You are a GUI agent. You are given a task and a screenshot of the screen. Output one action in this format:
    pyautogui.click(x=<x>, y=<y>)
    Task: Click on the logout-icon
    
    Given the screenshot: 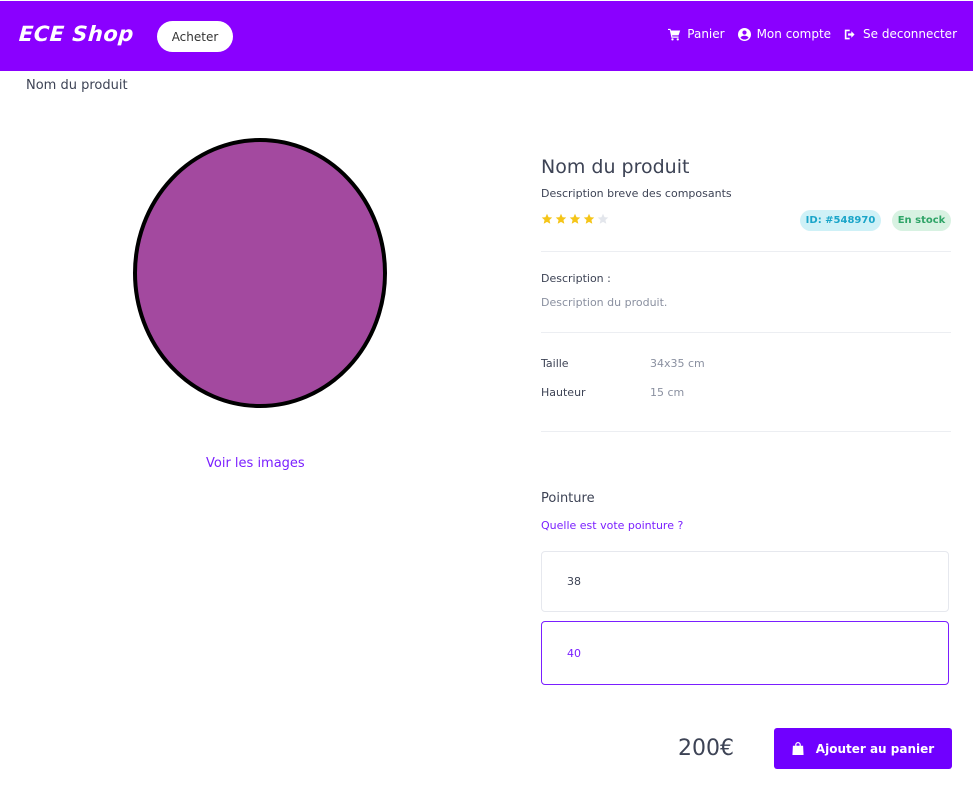 What is the action you would take?
    pyautogui.click(x=850, y=34)
    